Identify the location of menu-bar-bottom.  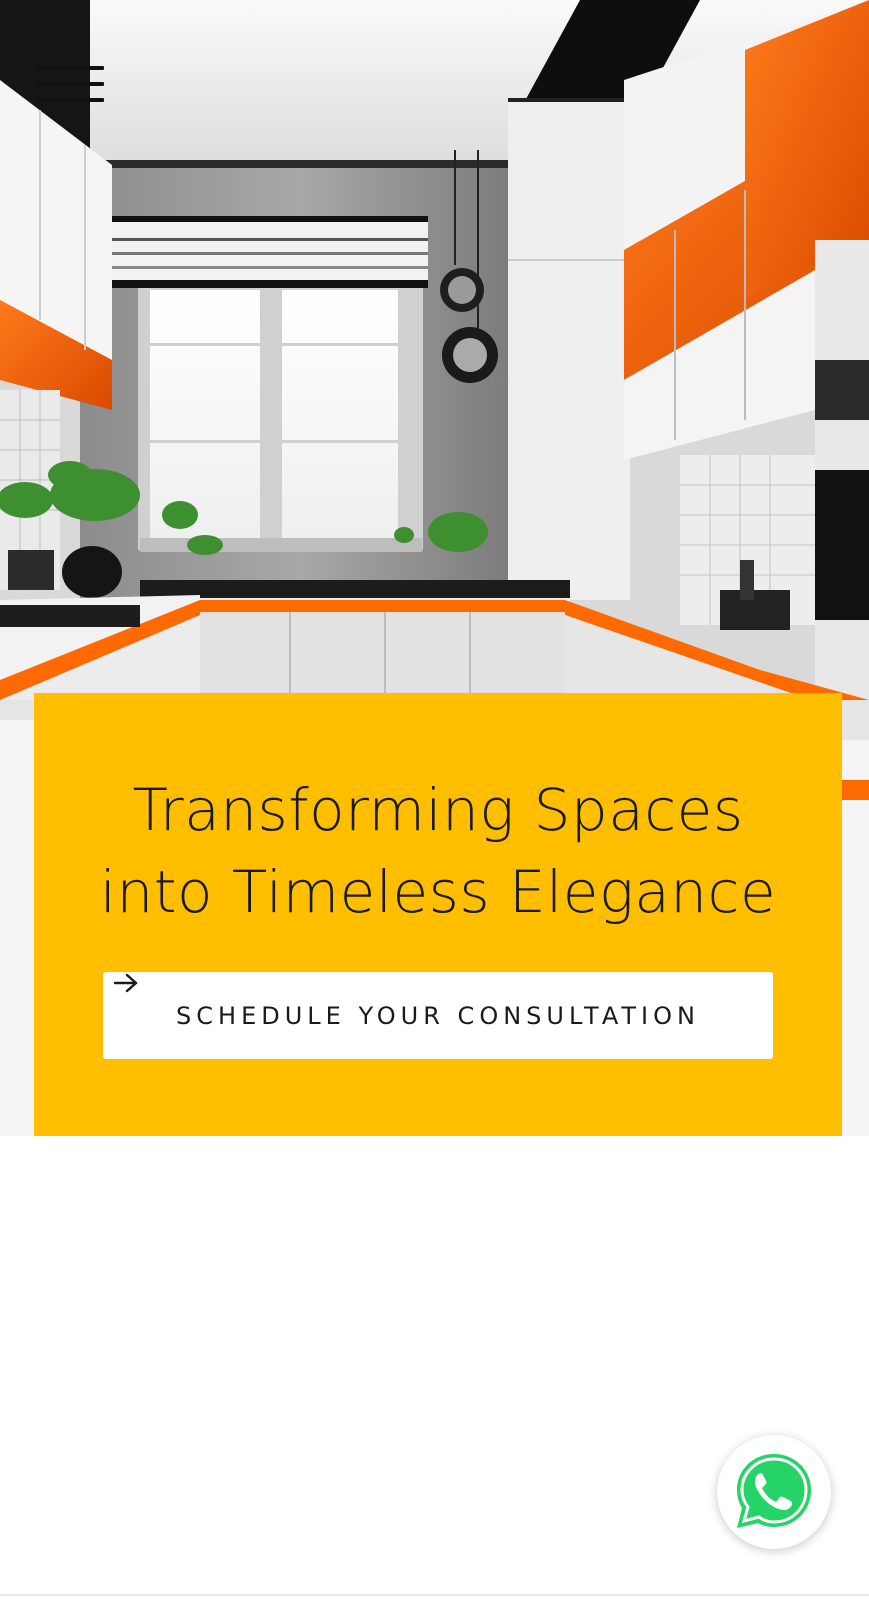
(70, 100).